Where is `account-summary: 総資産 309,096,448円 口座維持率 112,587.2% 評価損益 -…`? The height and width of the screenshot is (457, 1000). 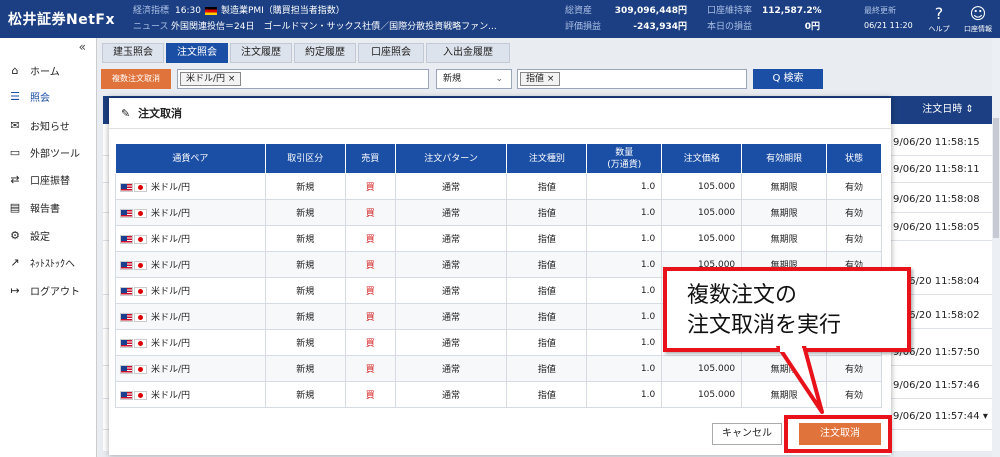
account-summary: 総資産 309,096,448円 口座維持率 112,587.2% 評価損益 -… is located at coordinates (693, 19).